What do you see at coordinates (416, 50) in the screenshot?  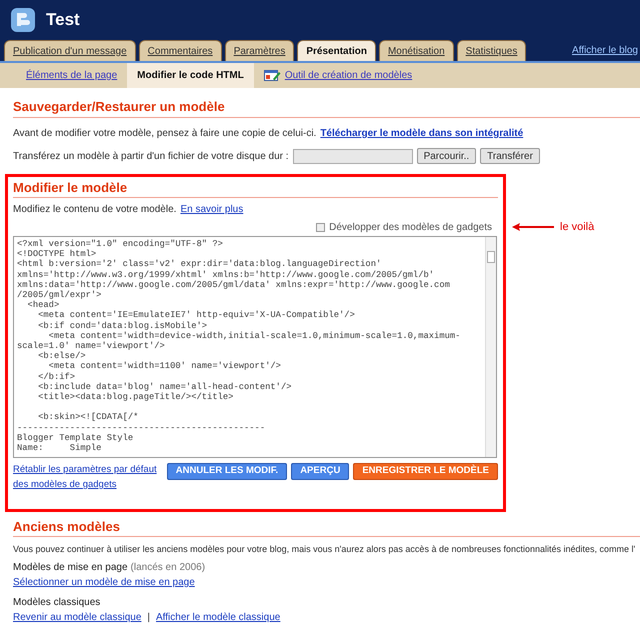 I see `nav-tab: Monétisation` at bounding box center [416, 50].